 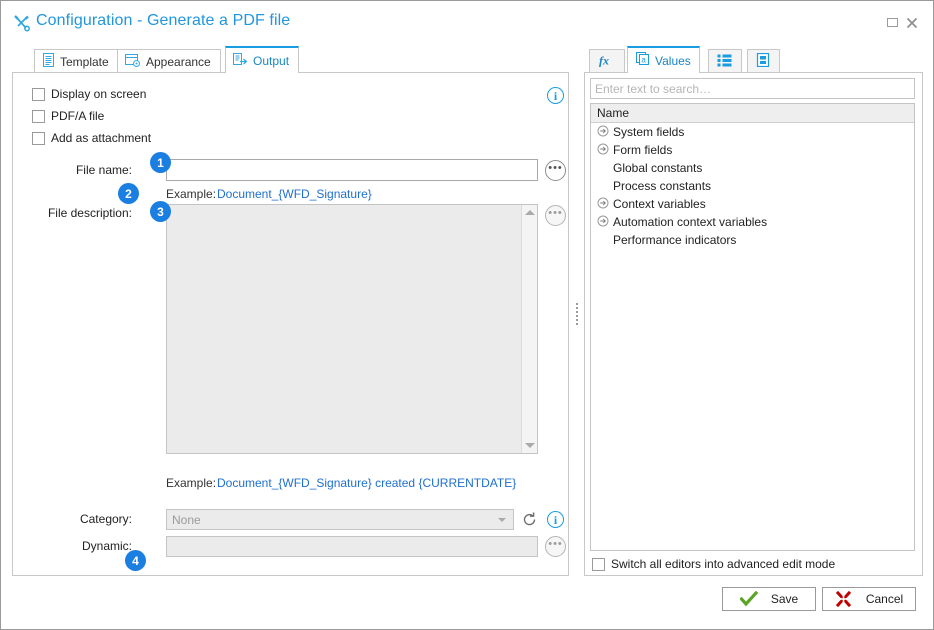 What do you see at coordinates (673, 60) in the screenshot?
I see `tab-values-label: Values` at bounding box center [673, 60].